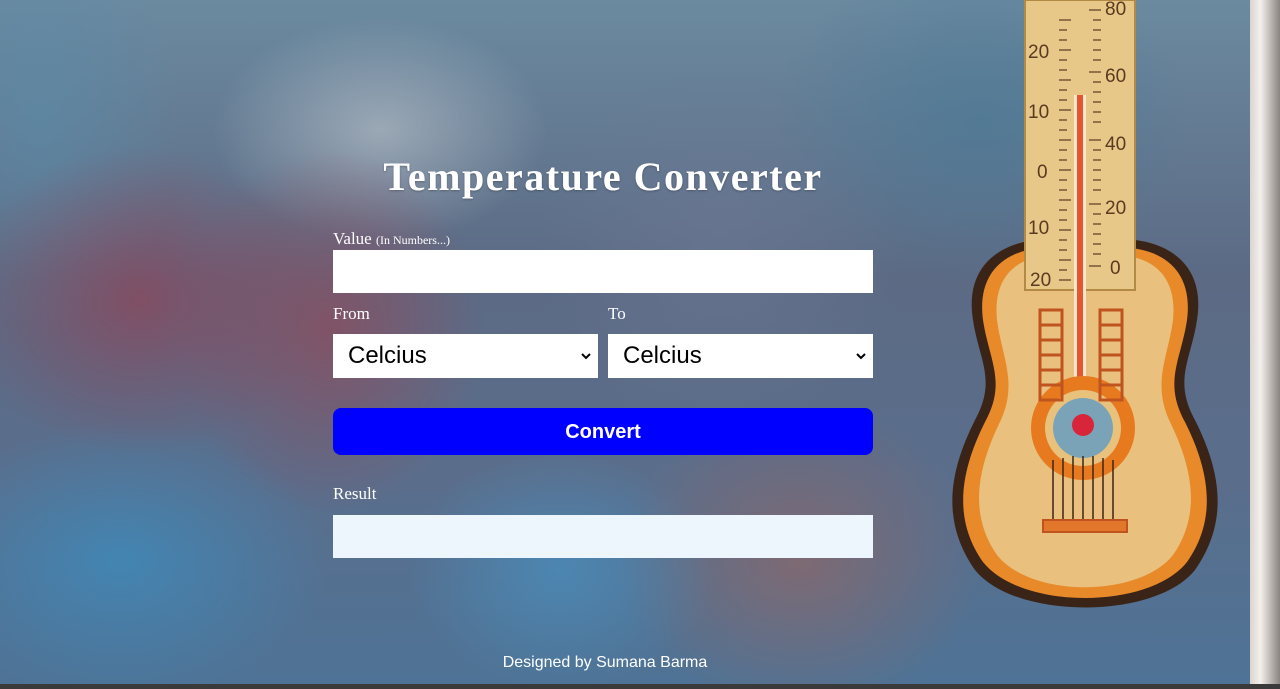  Describe the element at coordinates (603, 239) in the screenshot. I see `value-label: Value (In Numbers...)` at that location.